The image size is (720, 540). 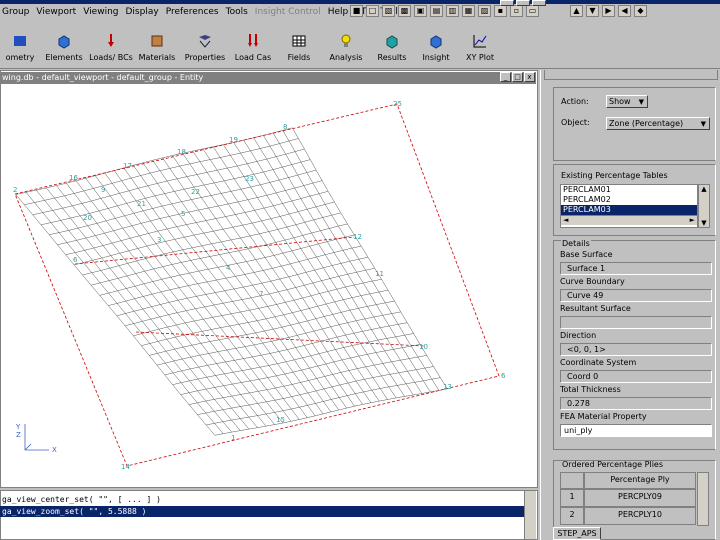 I want to click on menu-tools: Tools, so click(x=238, y=12).